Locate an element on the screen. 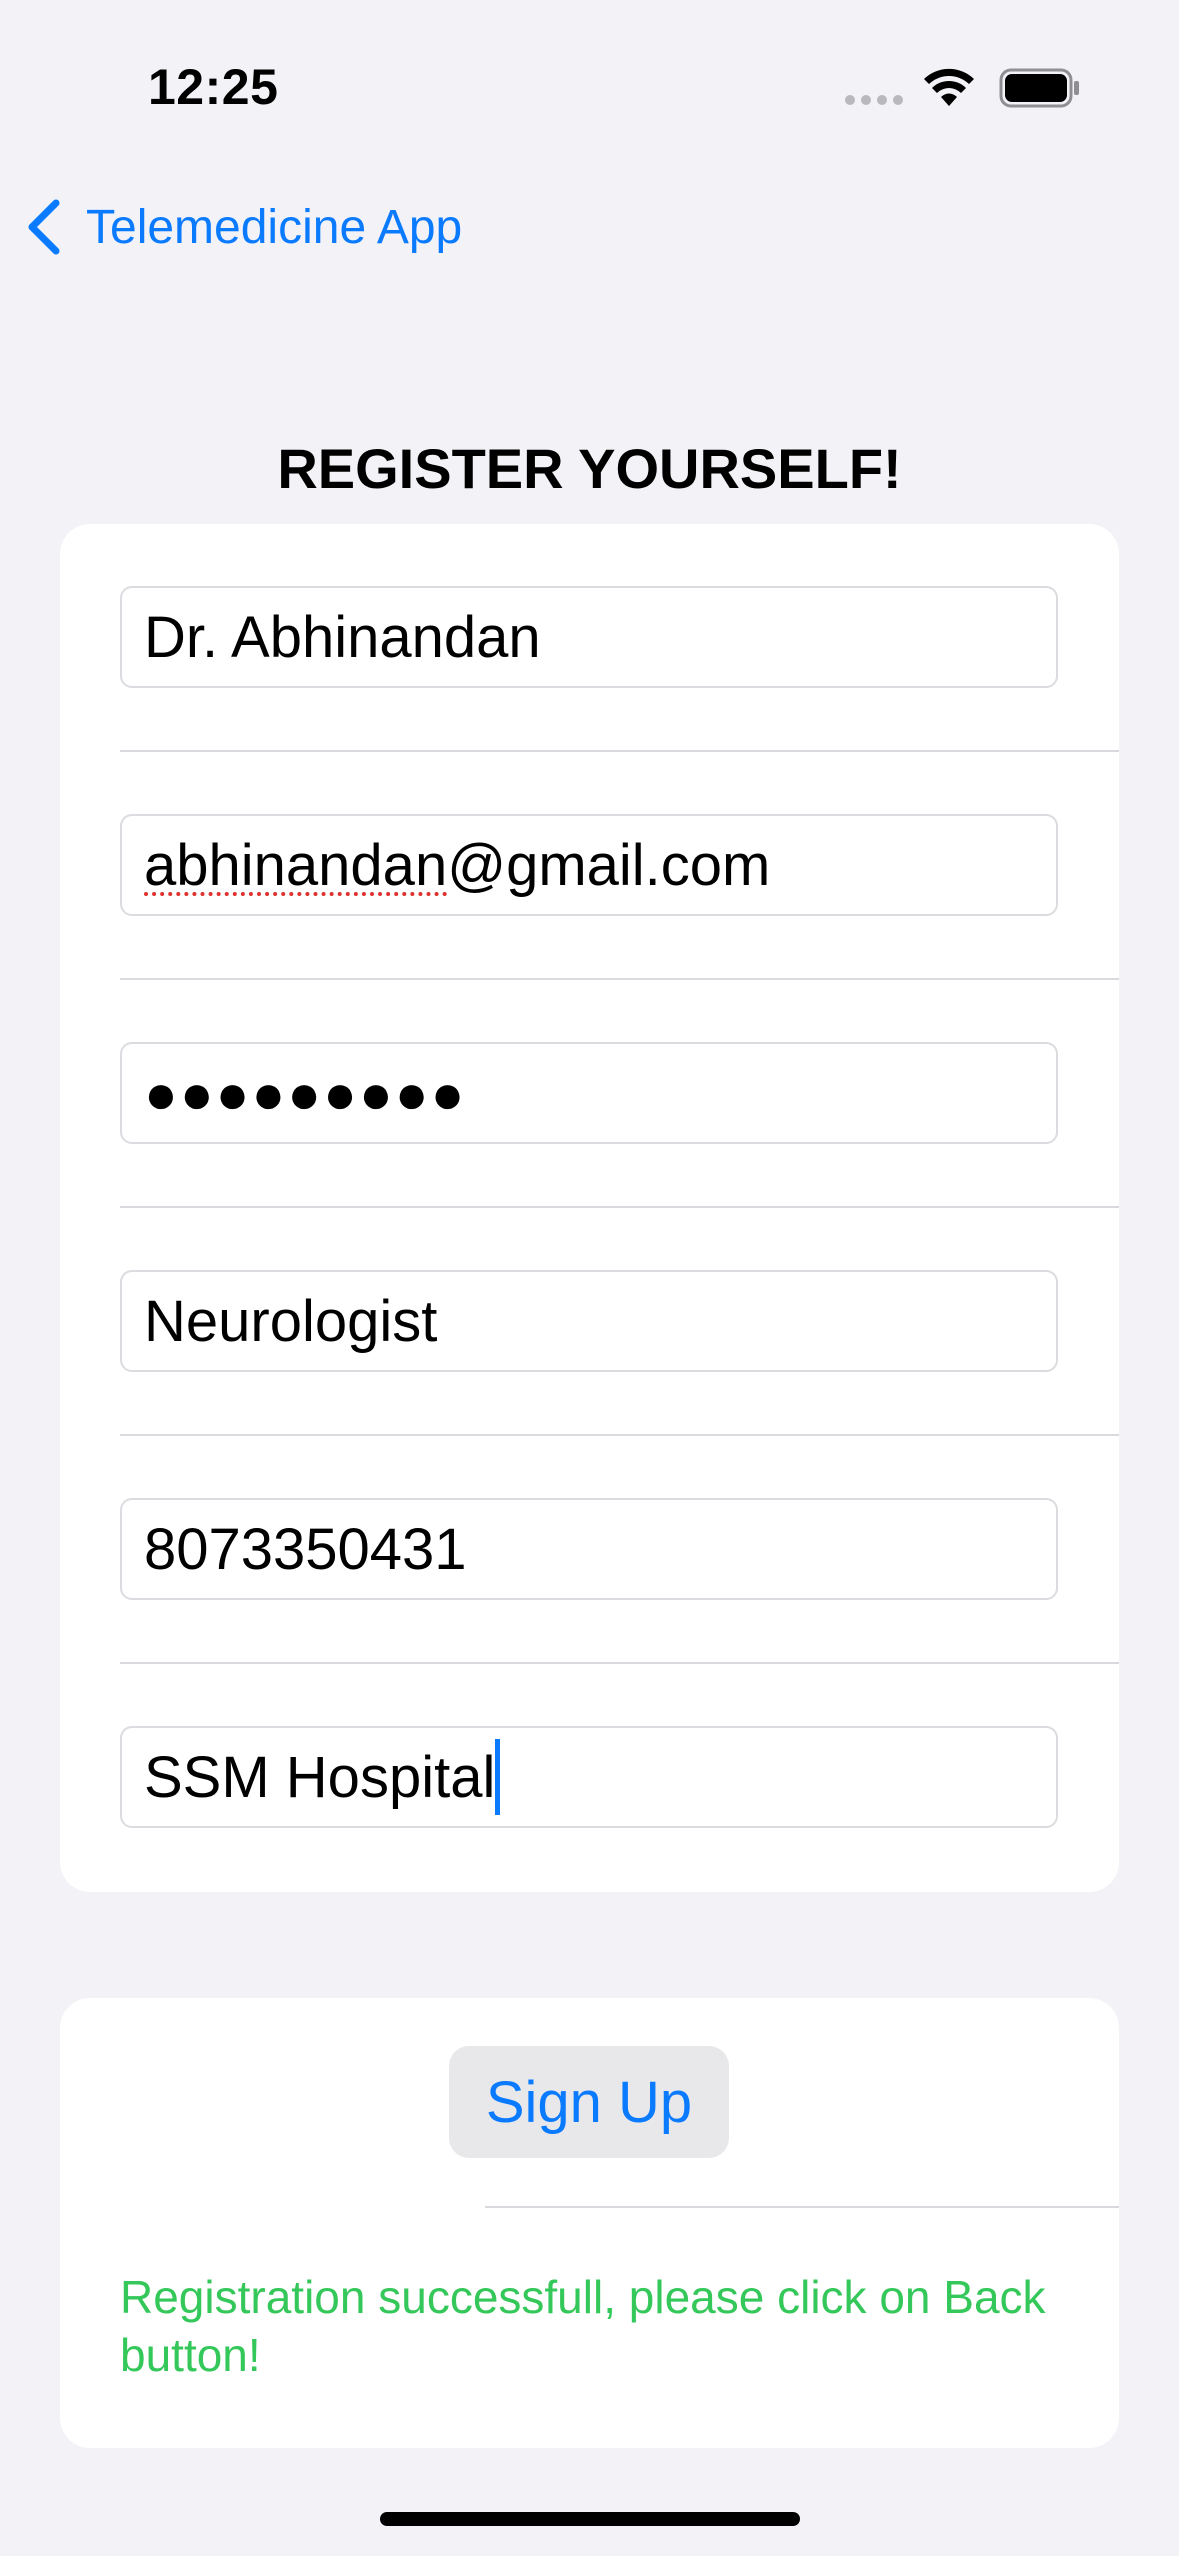  signup-button-label: Sign Up is located at coordinates (589, 2102).